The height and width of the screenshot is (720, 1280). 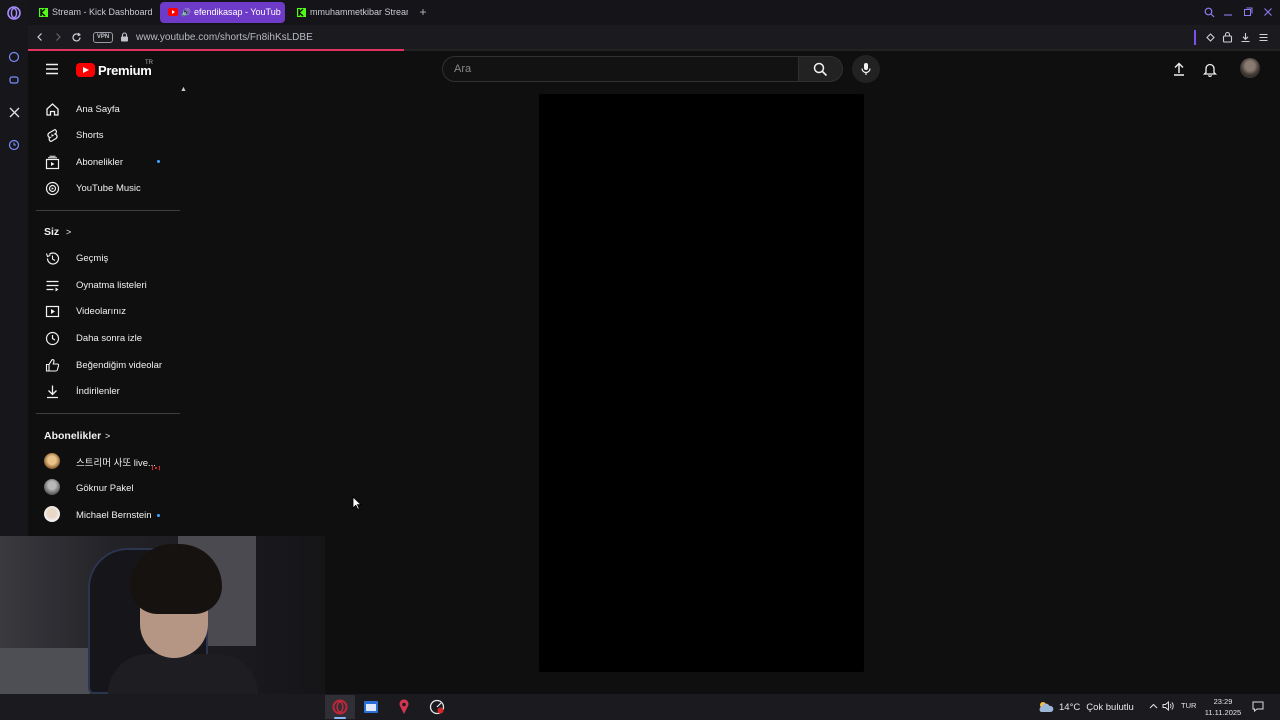 I want to click on vpn-badge: VPN, so click(x=103, y=37).